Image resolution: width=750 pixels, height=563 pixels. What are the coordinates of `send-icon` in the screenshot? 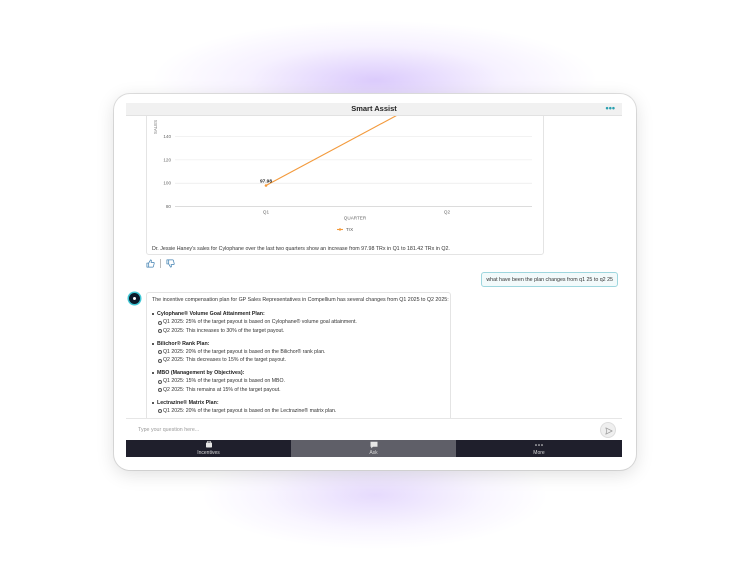 It's located at (609, 431).